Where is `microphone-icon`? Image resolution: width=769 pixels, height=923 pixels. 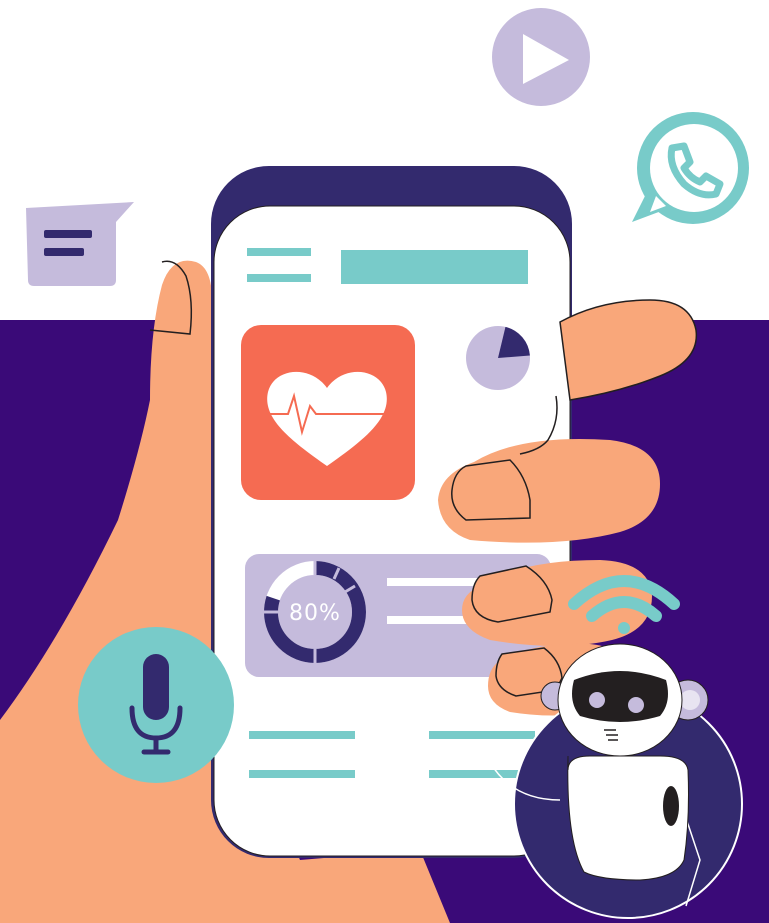 microphone-icon is located at coordinates (156, 705).